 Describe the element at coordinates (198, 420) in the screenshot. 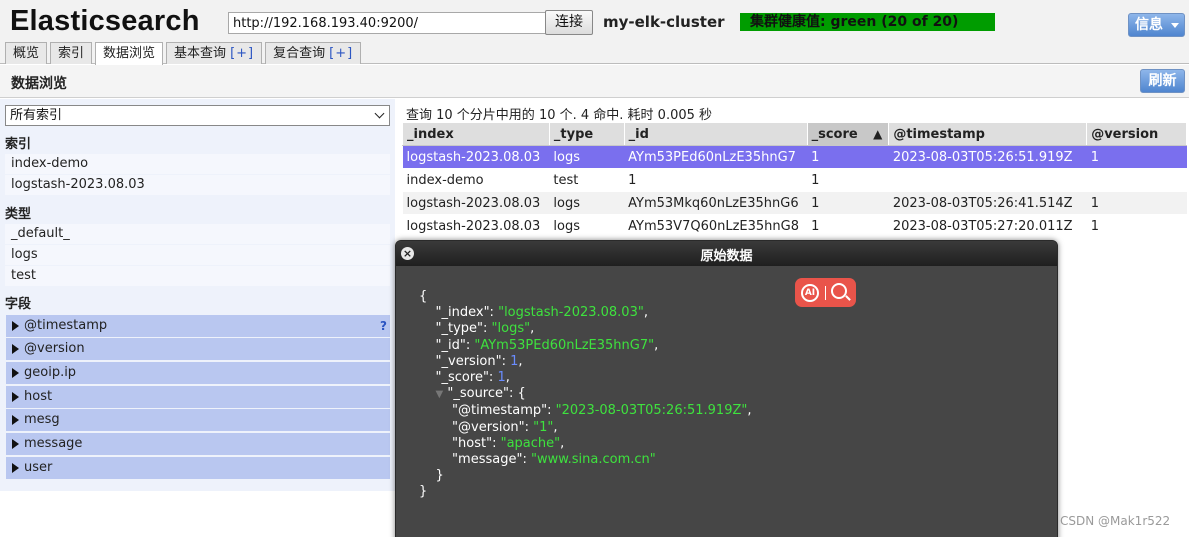

I see `sidebar-field-item: mesg` at that location.